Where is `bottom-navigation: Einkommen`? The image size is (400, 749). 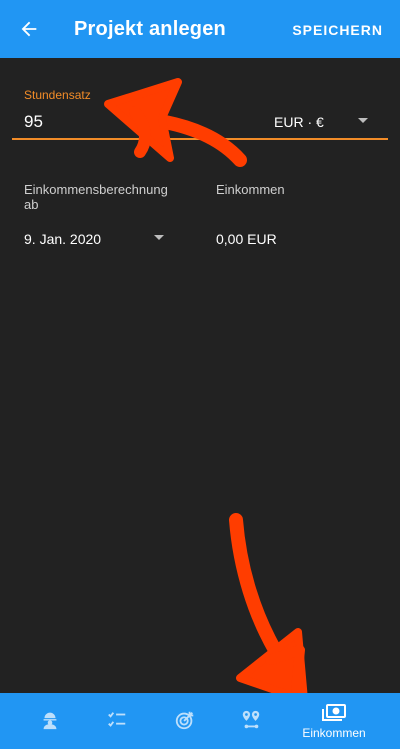
bottom-navigation: Einkommen is located at coordinates (200, 721).